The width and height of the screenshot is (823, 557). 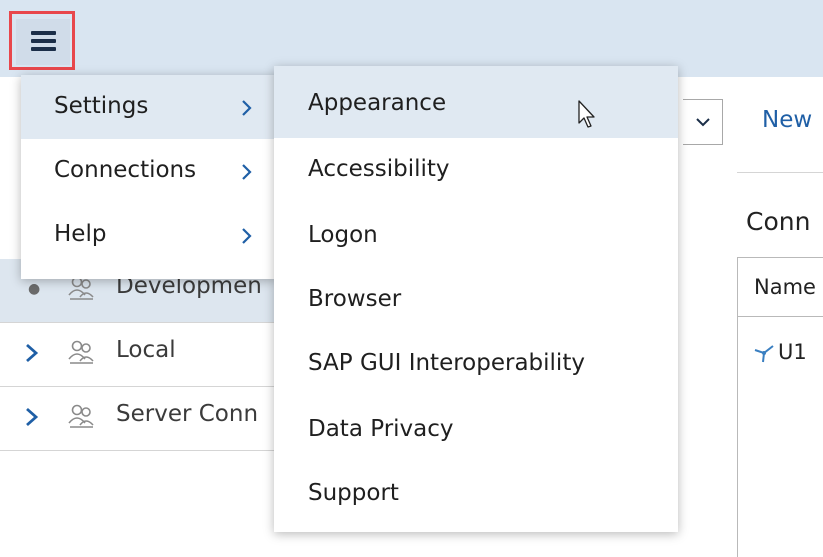 I want to click on menu-item-connections: Connections, so click(x=148, y=171).